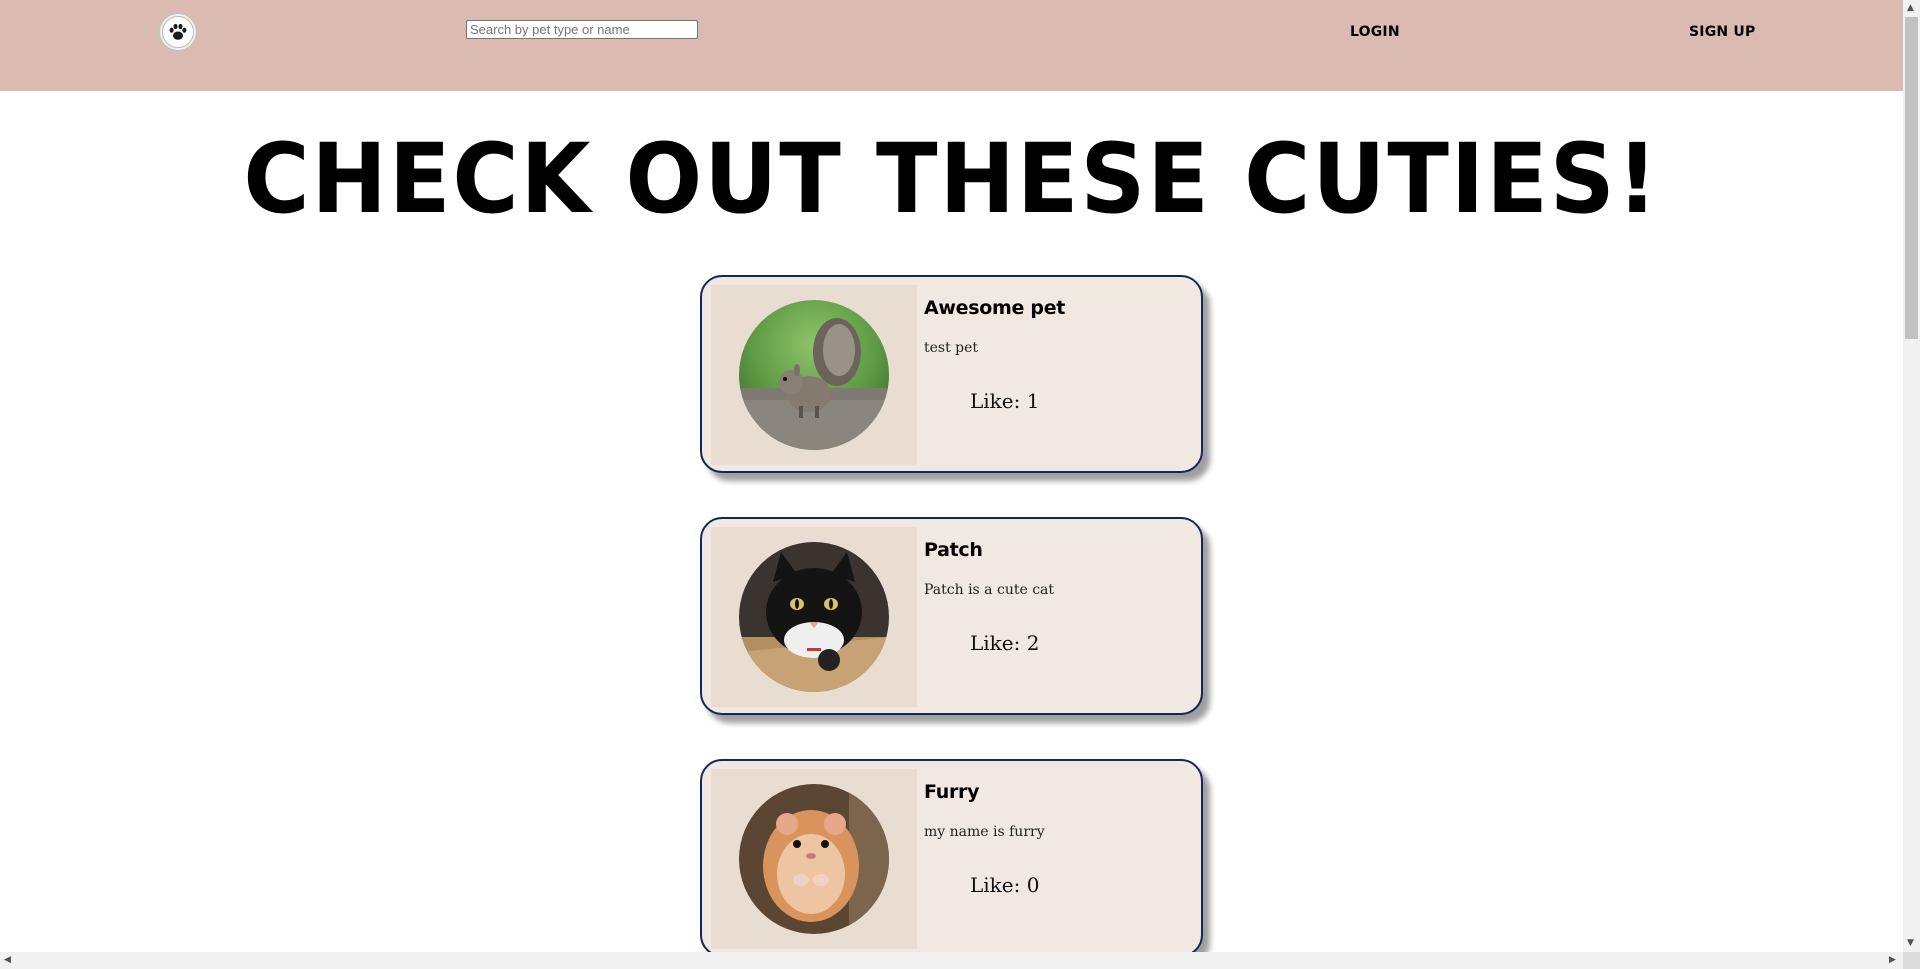  What do you see at coordinates (1911, 960) in the screenshot?
I see `scrollbar-corner` at bounding box center [1911, 960].